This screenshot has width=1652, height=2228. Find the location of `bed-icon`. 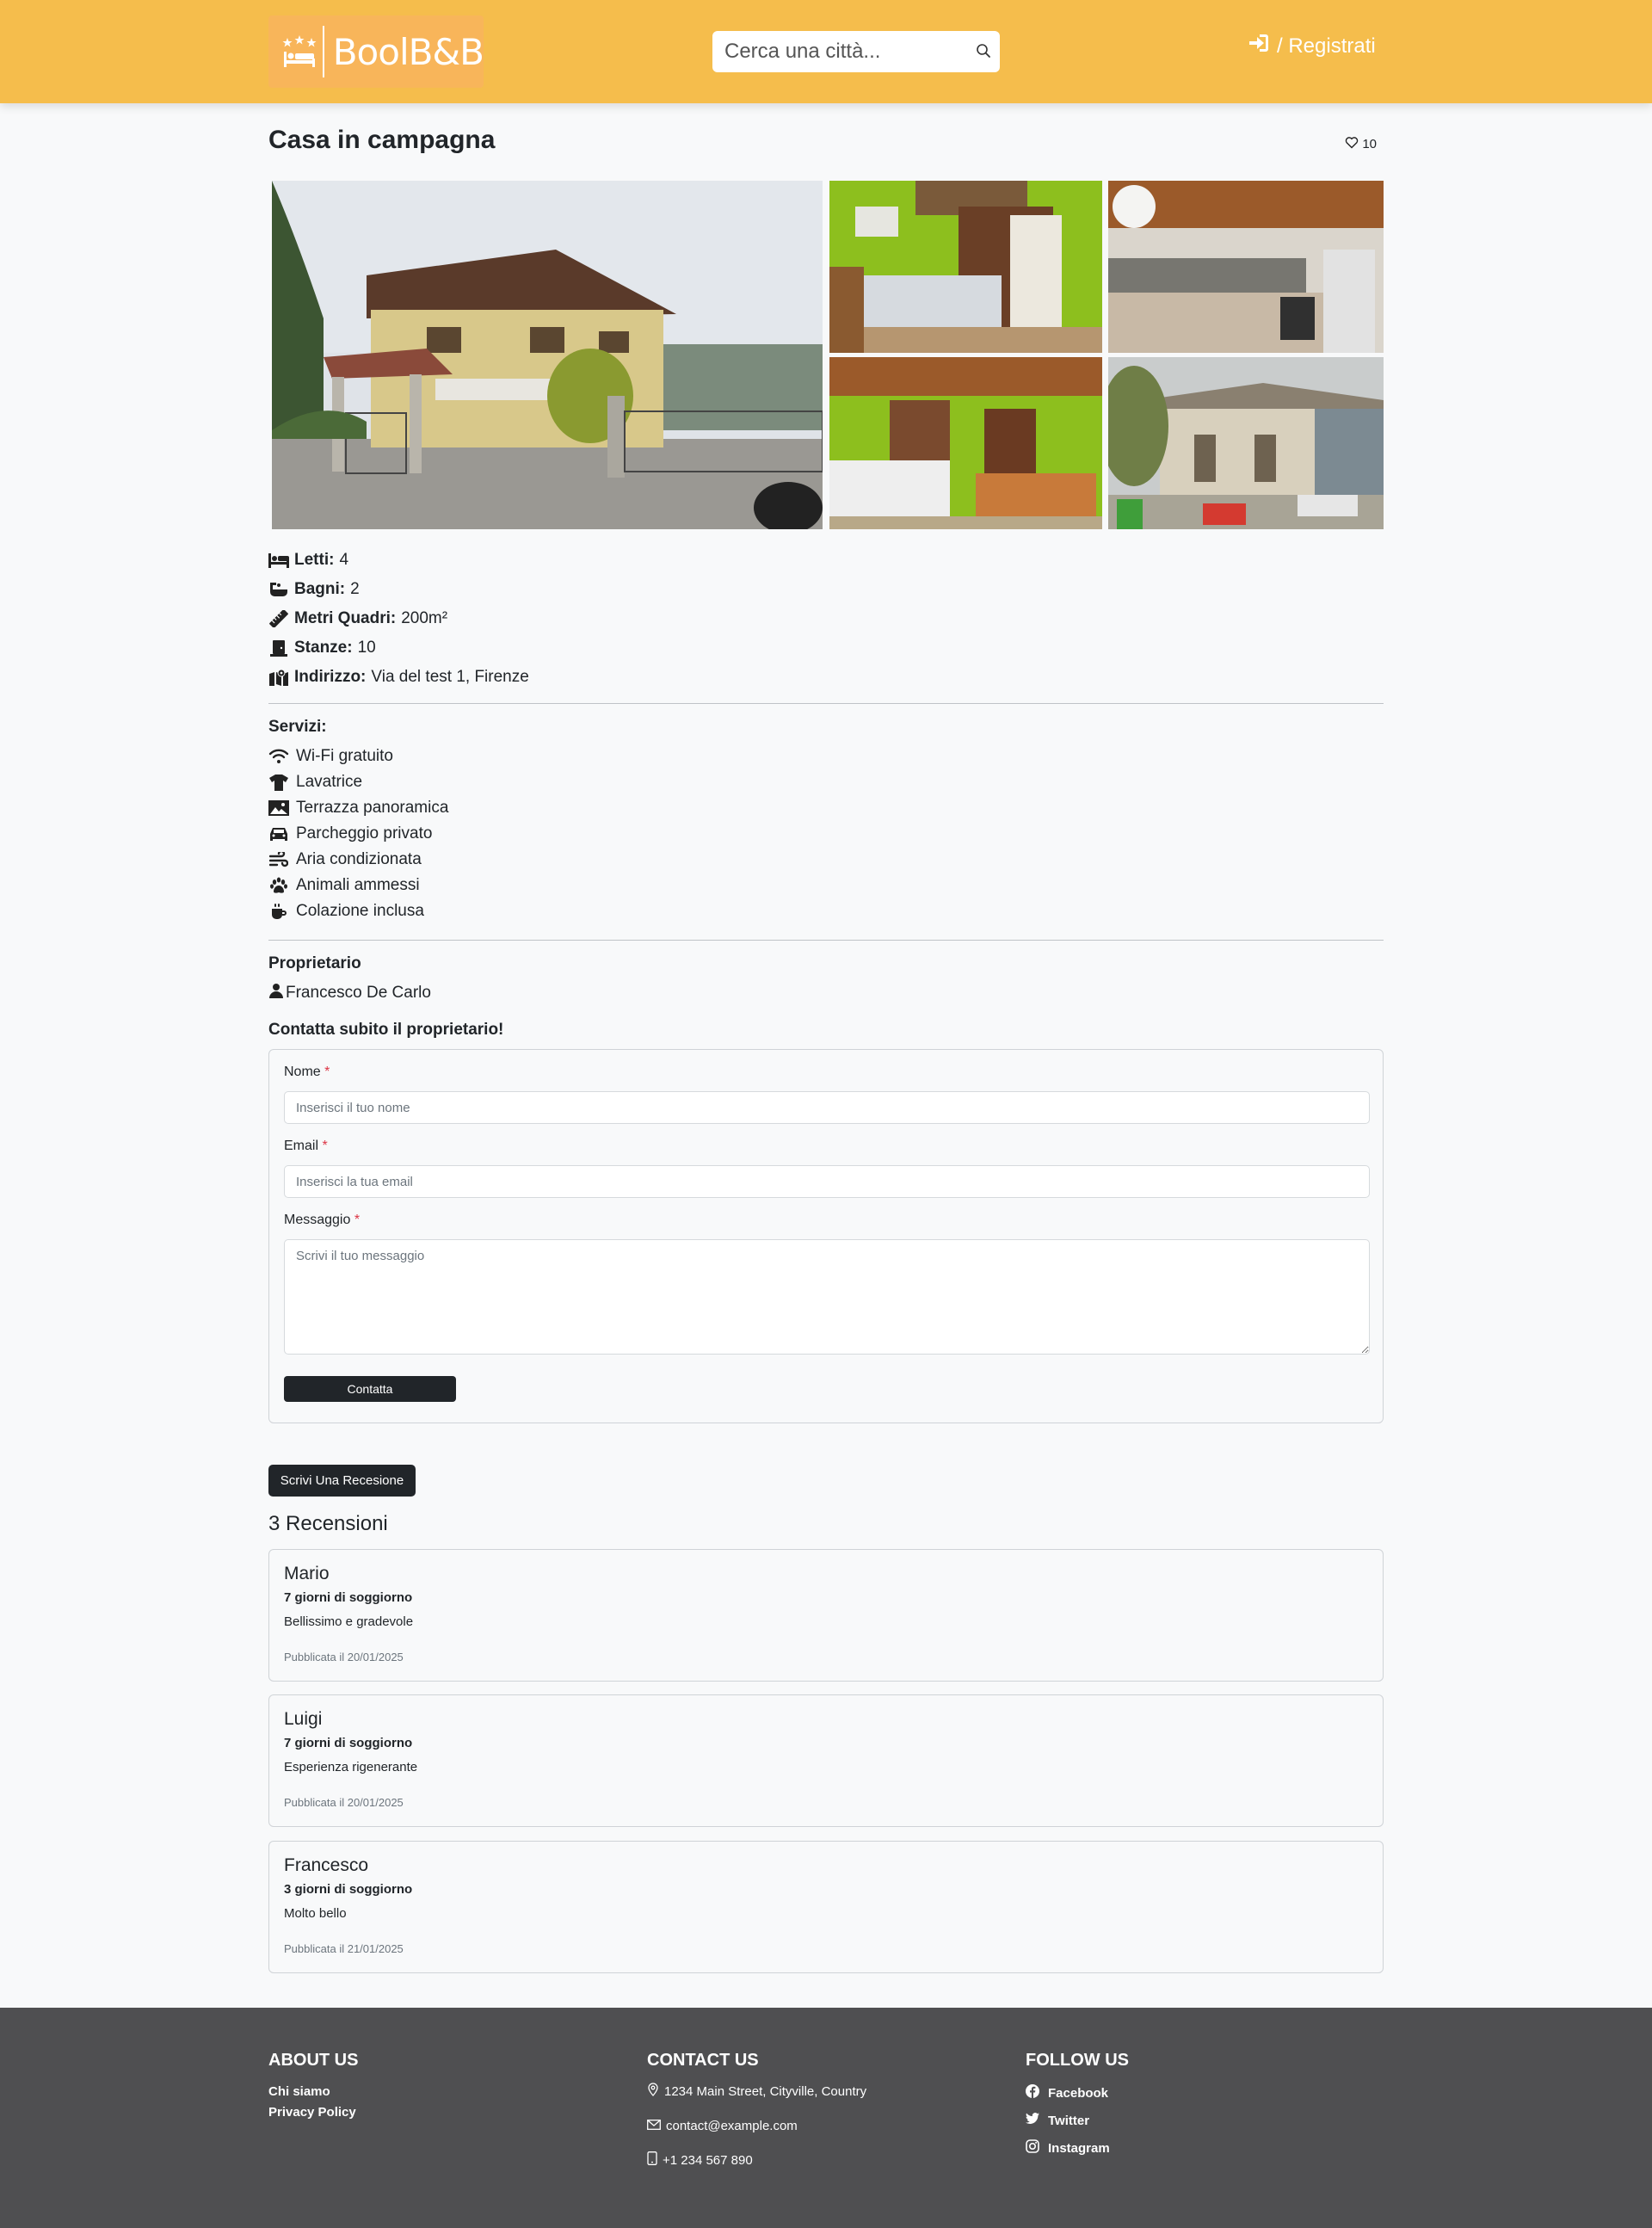

bed-icon is located at coordinates (278, 560).